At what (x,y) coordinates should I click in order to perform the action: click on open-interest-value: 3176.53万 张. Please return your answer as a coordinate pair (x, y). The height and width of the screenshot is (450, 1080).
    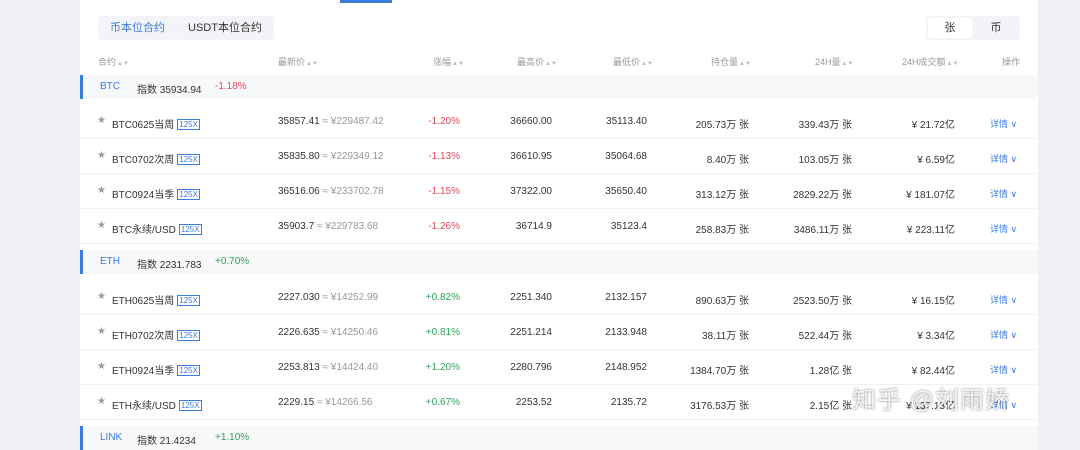
    Looking at the image, I should click on (719, 406).